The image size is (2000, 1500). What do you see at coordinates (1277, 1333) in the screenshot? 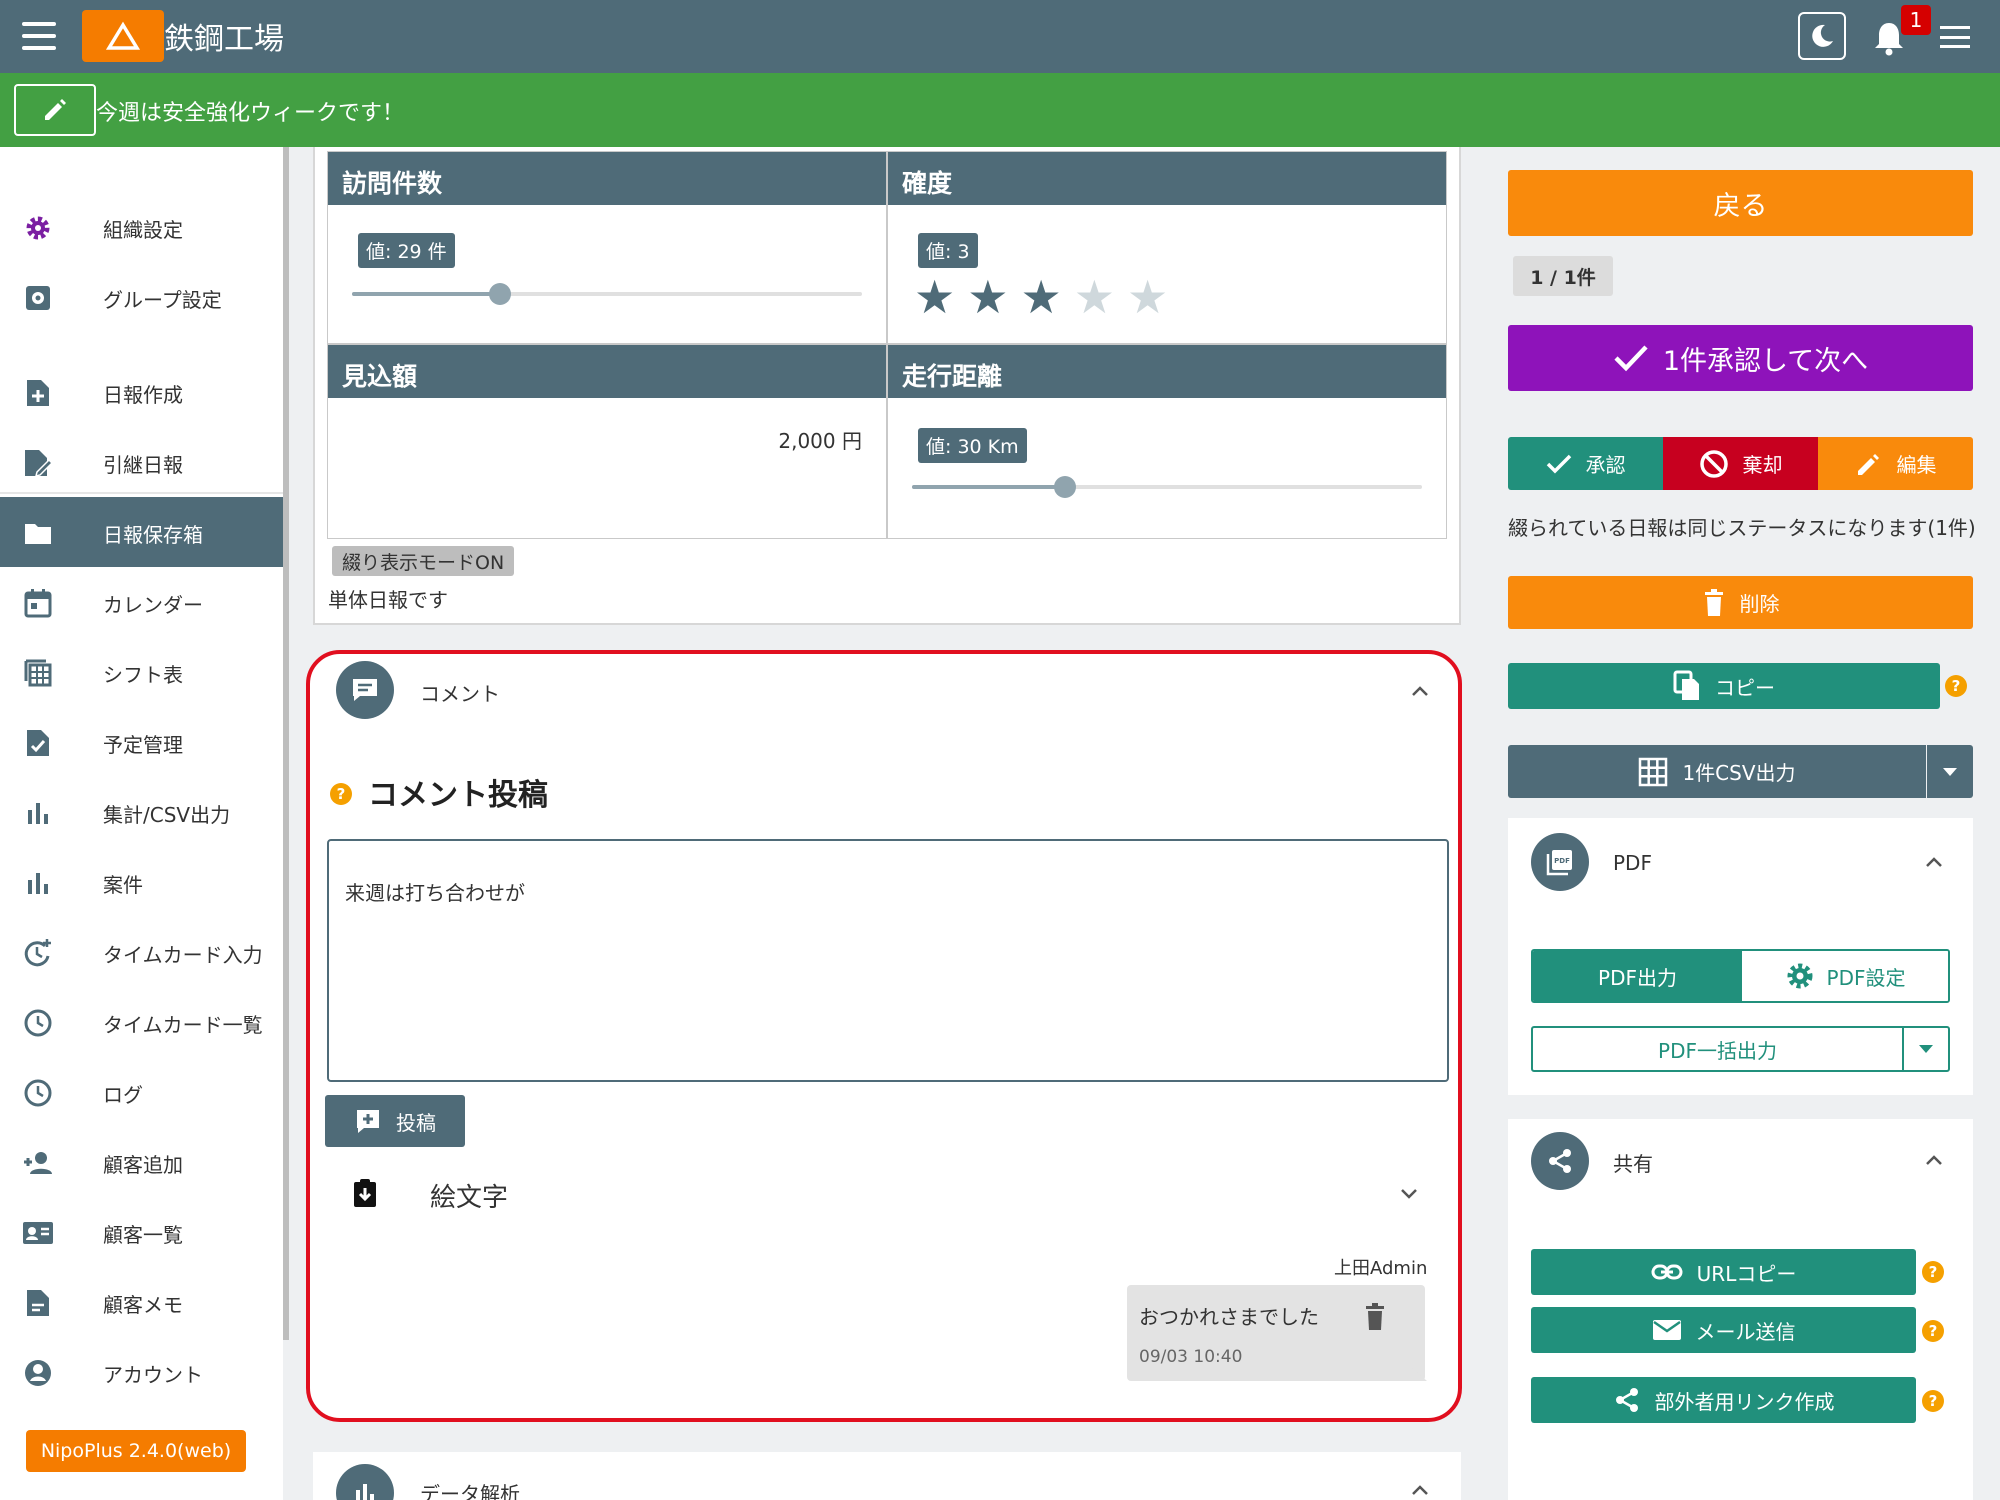
I see `comment-bubble: おつかれさまでした 09/03 10:40` at bounding box center [1277, 1333].